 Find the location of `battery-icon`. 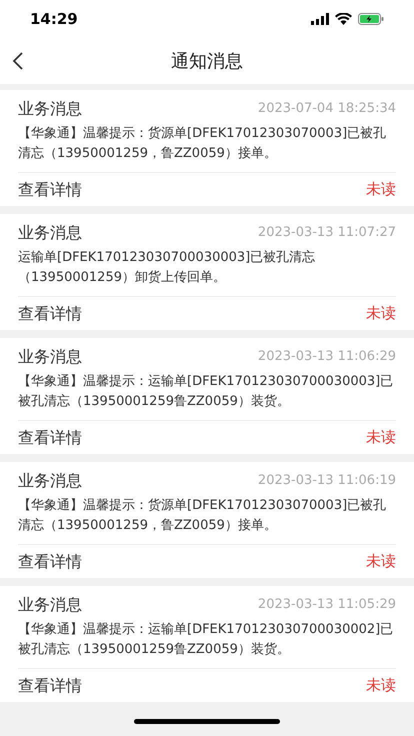

battery-icon is located at coordinates (371, 19).